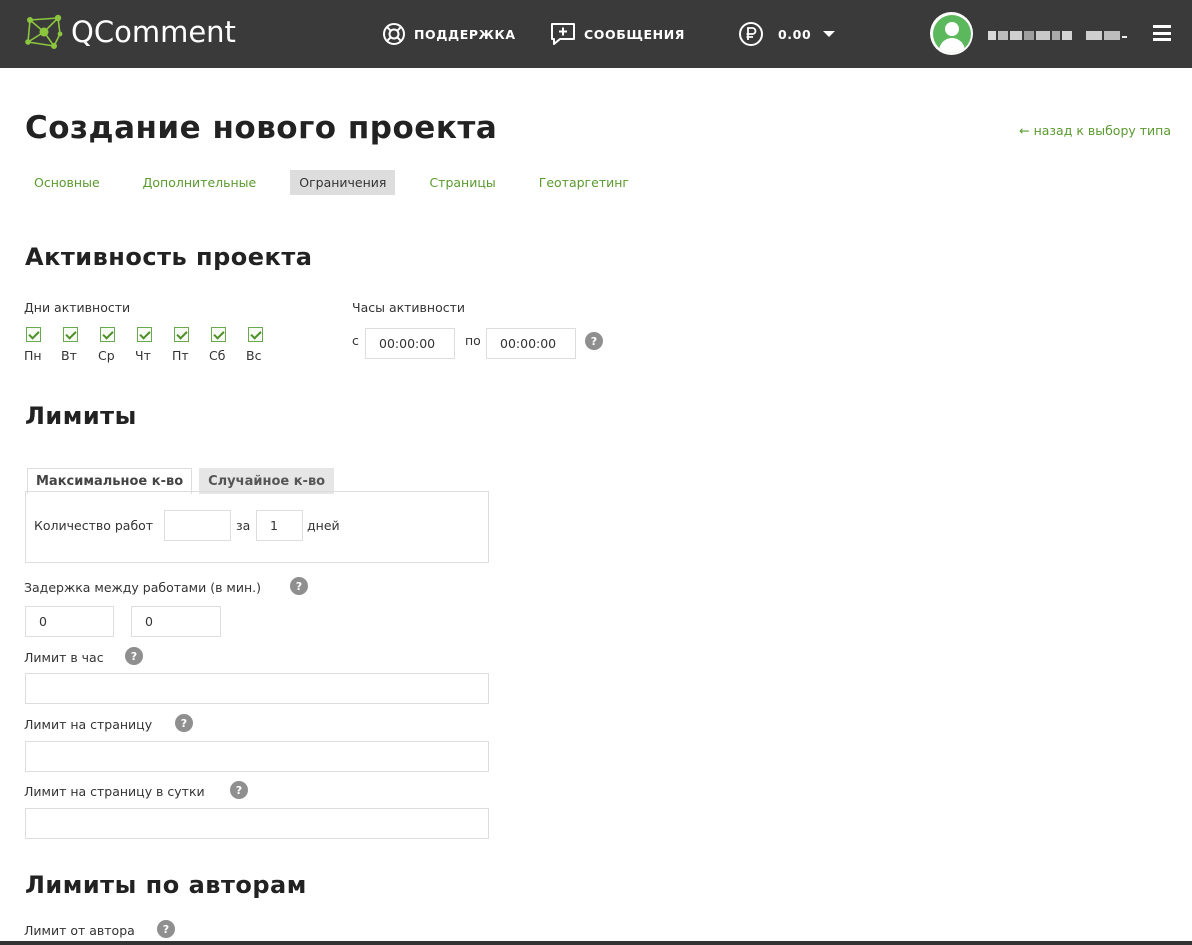  Describe the element at coordinates (144, 334) in the screenshot. I see `day-thu-checkbox` at that location.